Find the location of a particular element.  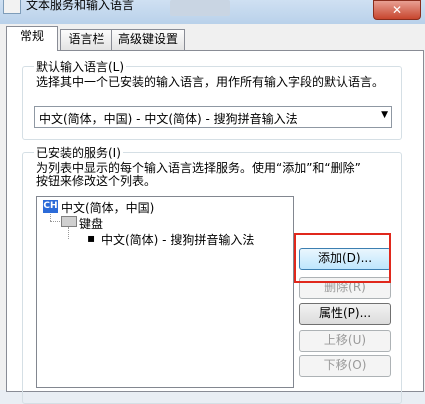

close-button: ✕ is located at coordinates (397, 10).